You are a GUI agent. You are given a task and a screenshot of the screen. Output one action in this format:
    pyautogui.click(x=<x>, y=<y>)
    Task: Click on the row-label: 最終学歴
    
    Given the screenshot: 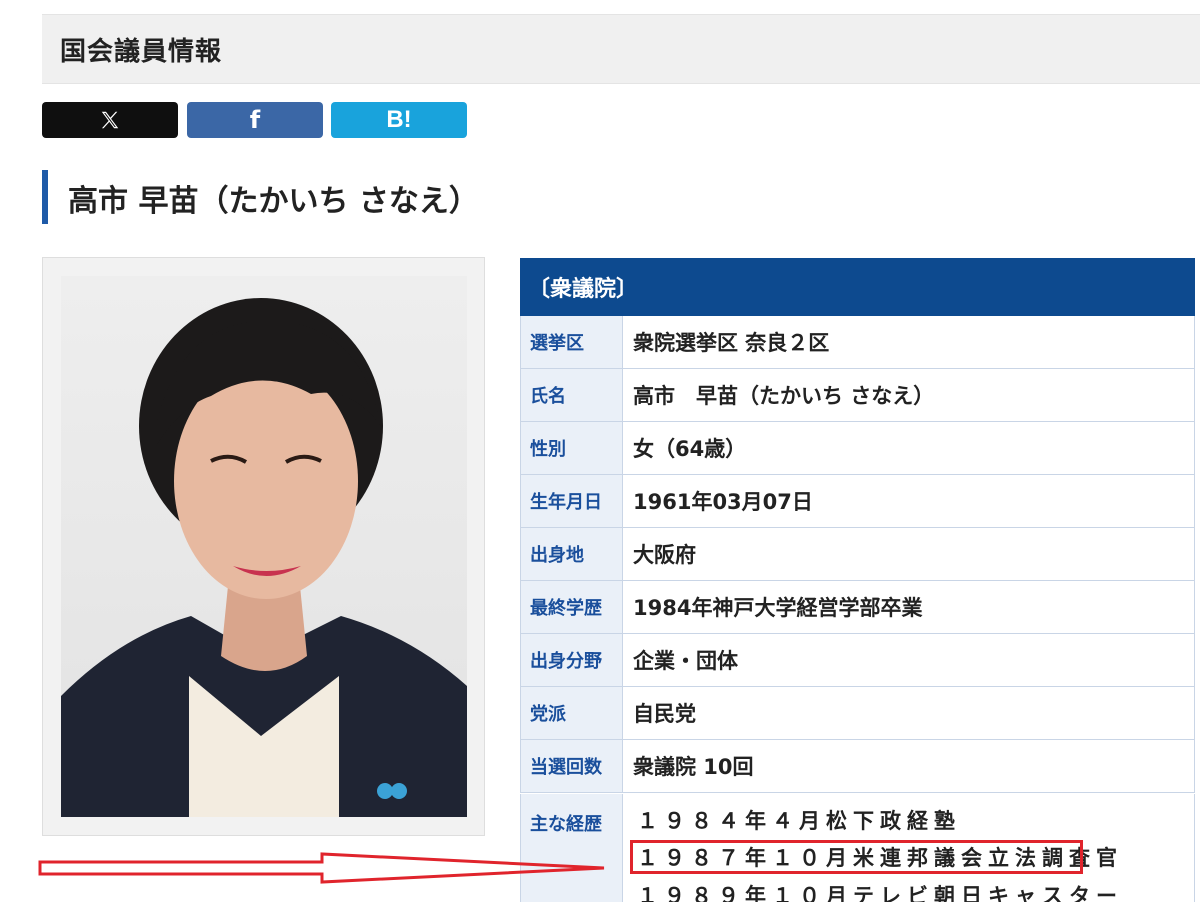 What is the action you would take?
    pyautogui.click(x=571, y=607)
    